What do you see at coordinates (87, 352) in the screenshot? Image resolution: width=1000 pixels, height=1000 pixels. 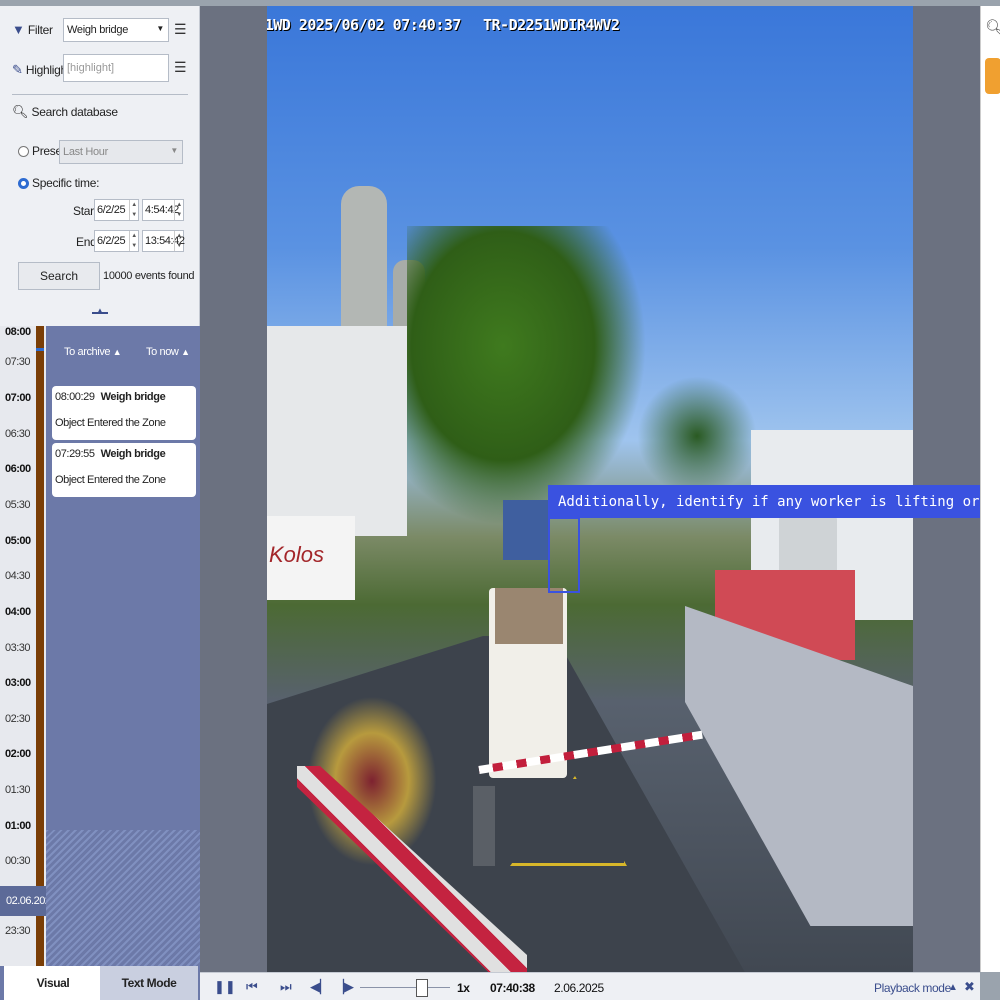 I see `to-archive-label: To archive` at bounding box center [87, 352].